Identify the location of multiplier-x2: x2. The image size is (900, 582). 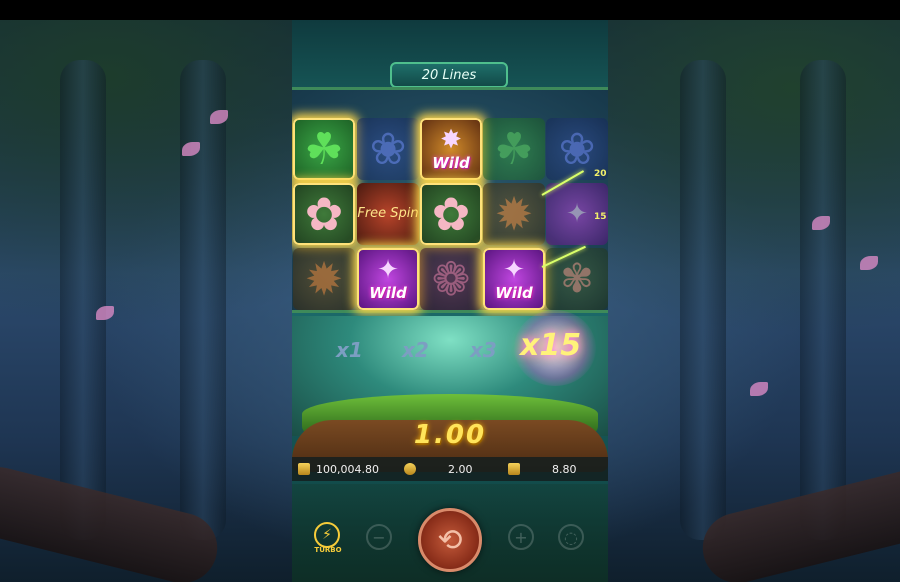
(415, 350).